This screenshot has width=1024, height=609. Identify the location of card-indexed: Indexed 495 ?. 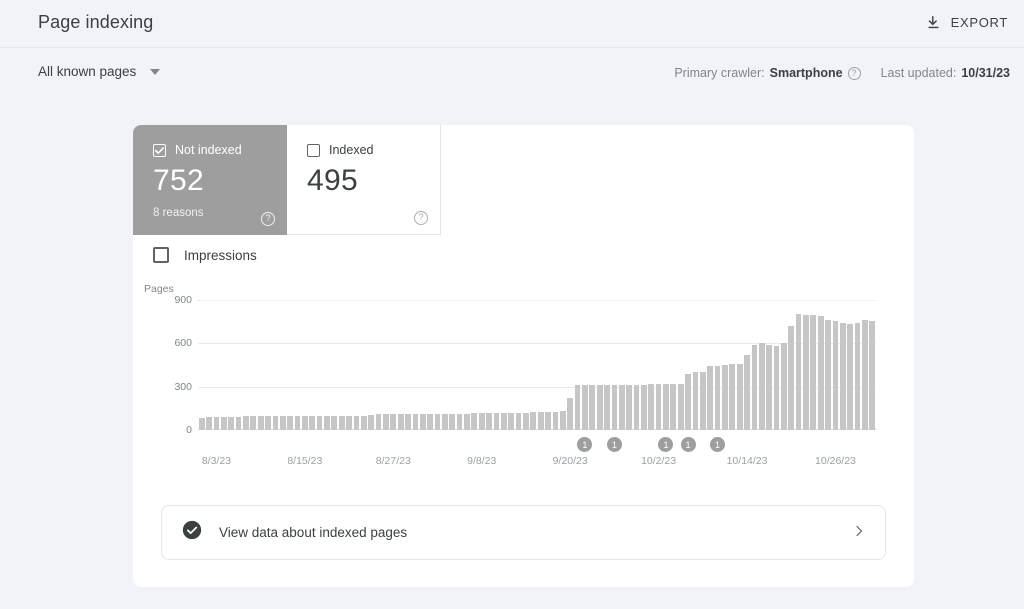
(364, 180).